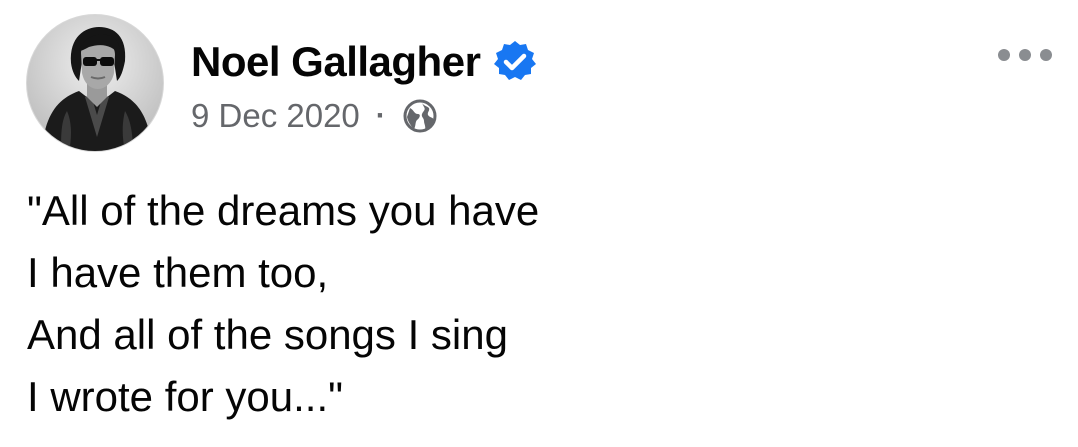 Image resolution: width=1078 pixels, height=447 pixels. Describe the element at coordinates (267, 334) in the screenshot. I see `post-text-line: And all of the songs I sing` at that location.